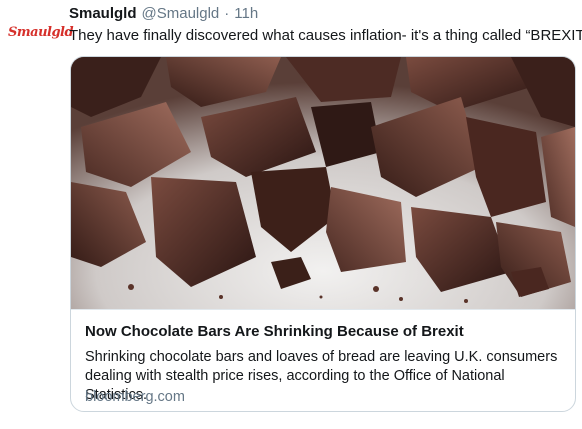 The image size is (582, 429). What do you see at coordinates (246, 13) in the screenshot?
I see `timestamp: 11h` at bounding box center [246, 13].